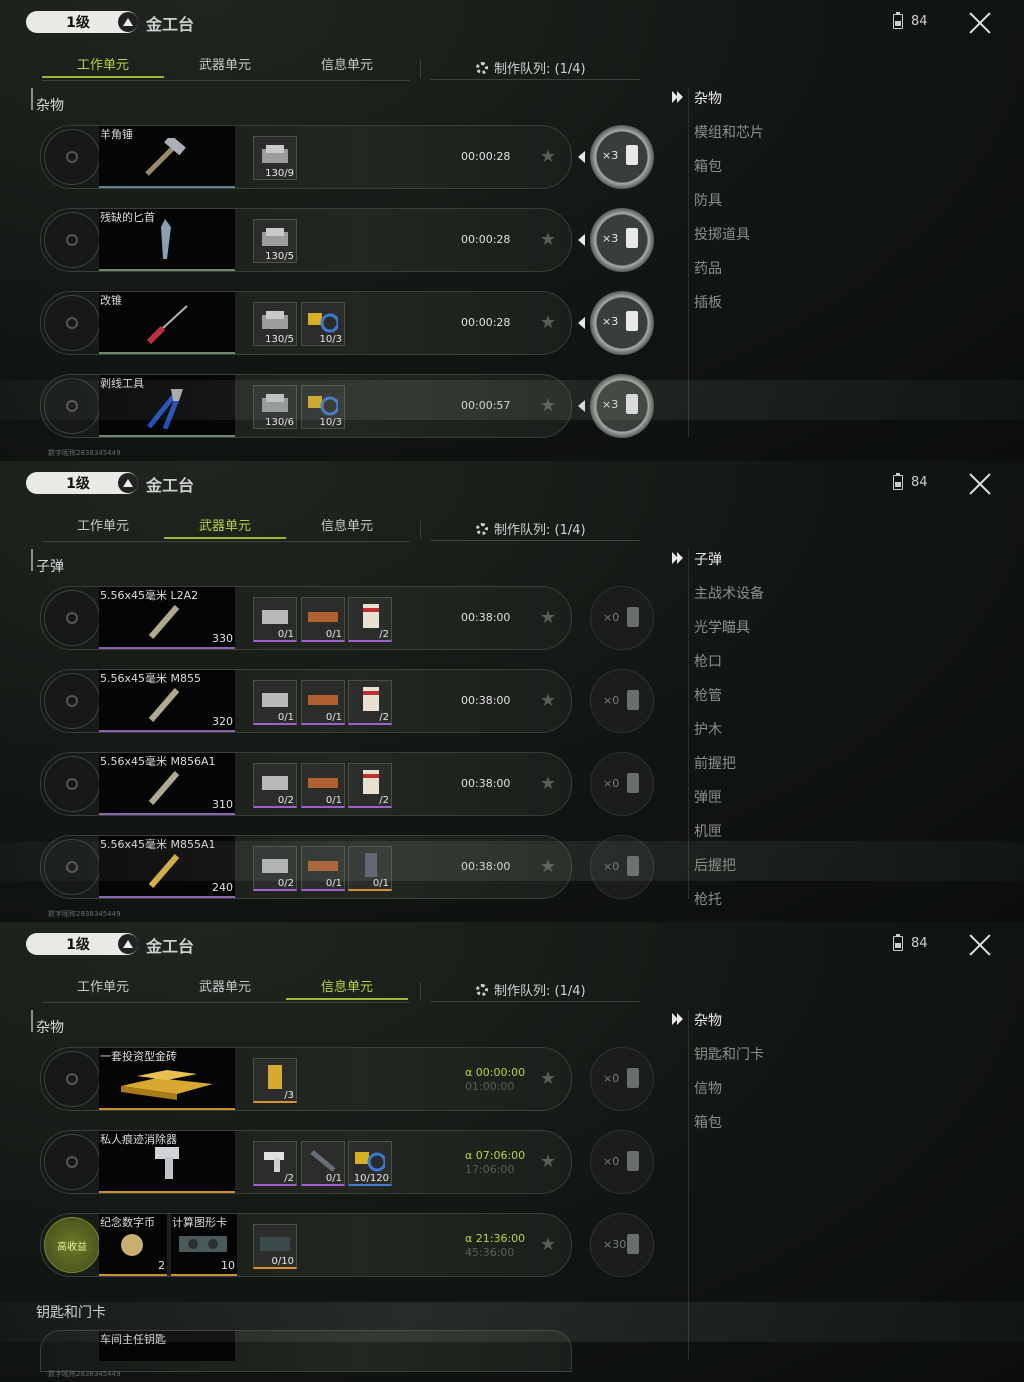 This screenshot has width=1024, height=1382. I want to click on category-item: 护木, so click(708, 729).